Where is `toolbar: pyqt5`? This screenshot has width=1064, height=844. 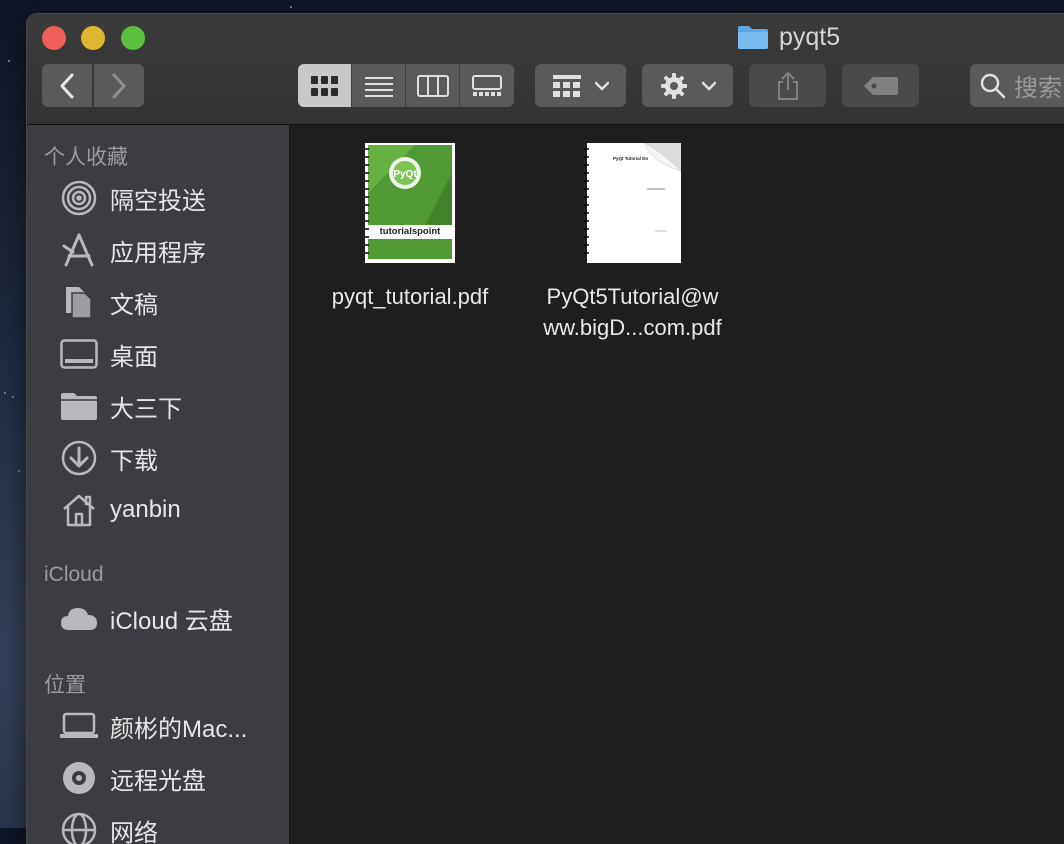 toolbar: pyqt5 is located at coordinates (545, 69).